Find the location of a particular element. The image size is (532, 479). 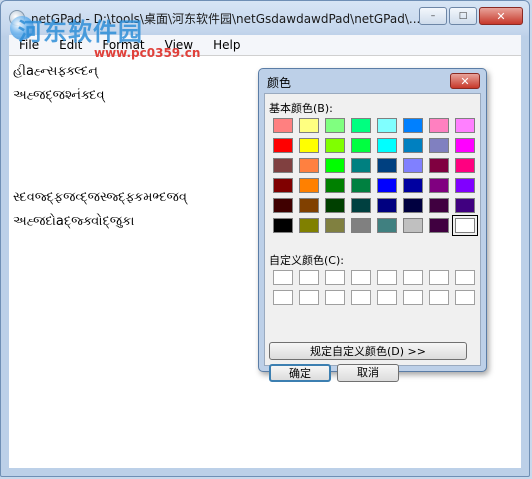

ok-button: 确定 is located at coordinates (300, 373).